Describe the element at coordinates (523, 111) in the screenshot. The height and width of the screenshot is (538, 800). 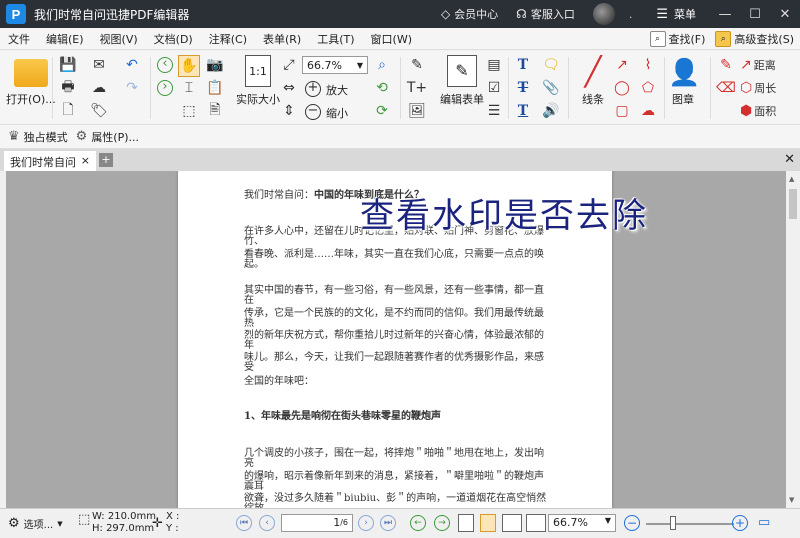
I see `underline-icon: T` at that location.